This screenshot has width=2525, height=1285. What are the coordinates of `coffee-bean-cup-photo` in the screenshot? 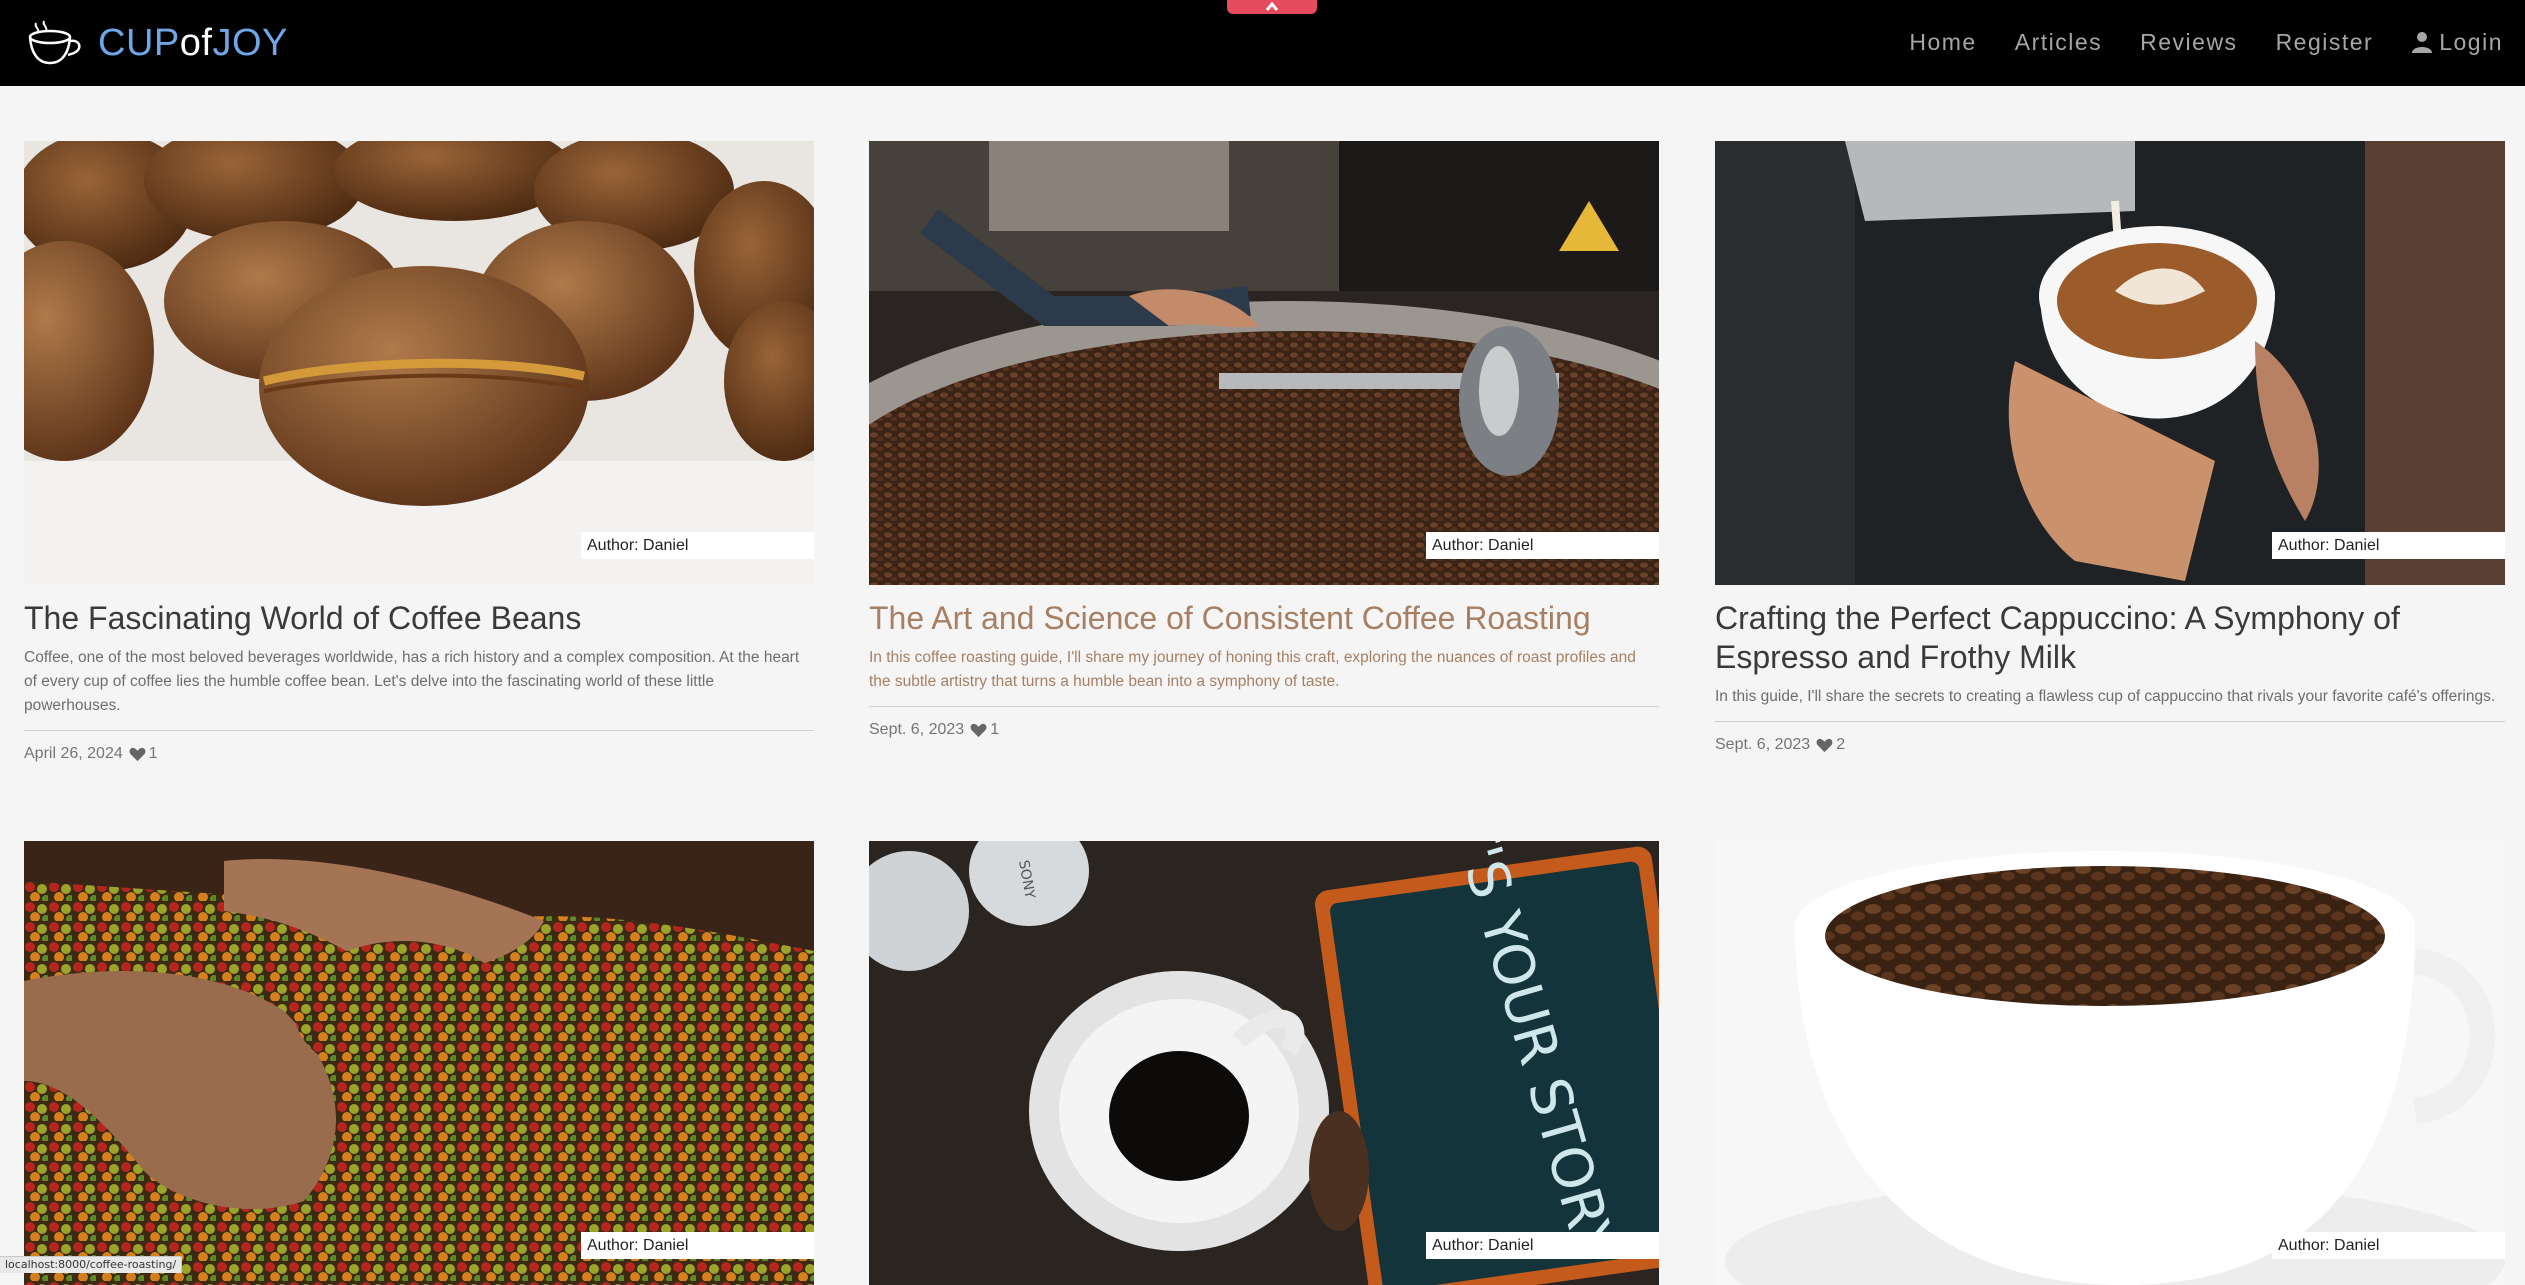 It's located at (2110, 1063).